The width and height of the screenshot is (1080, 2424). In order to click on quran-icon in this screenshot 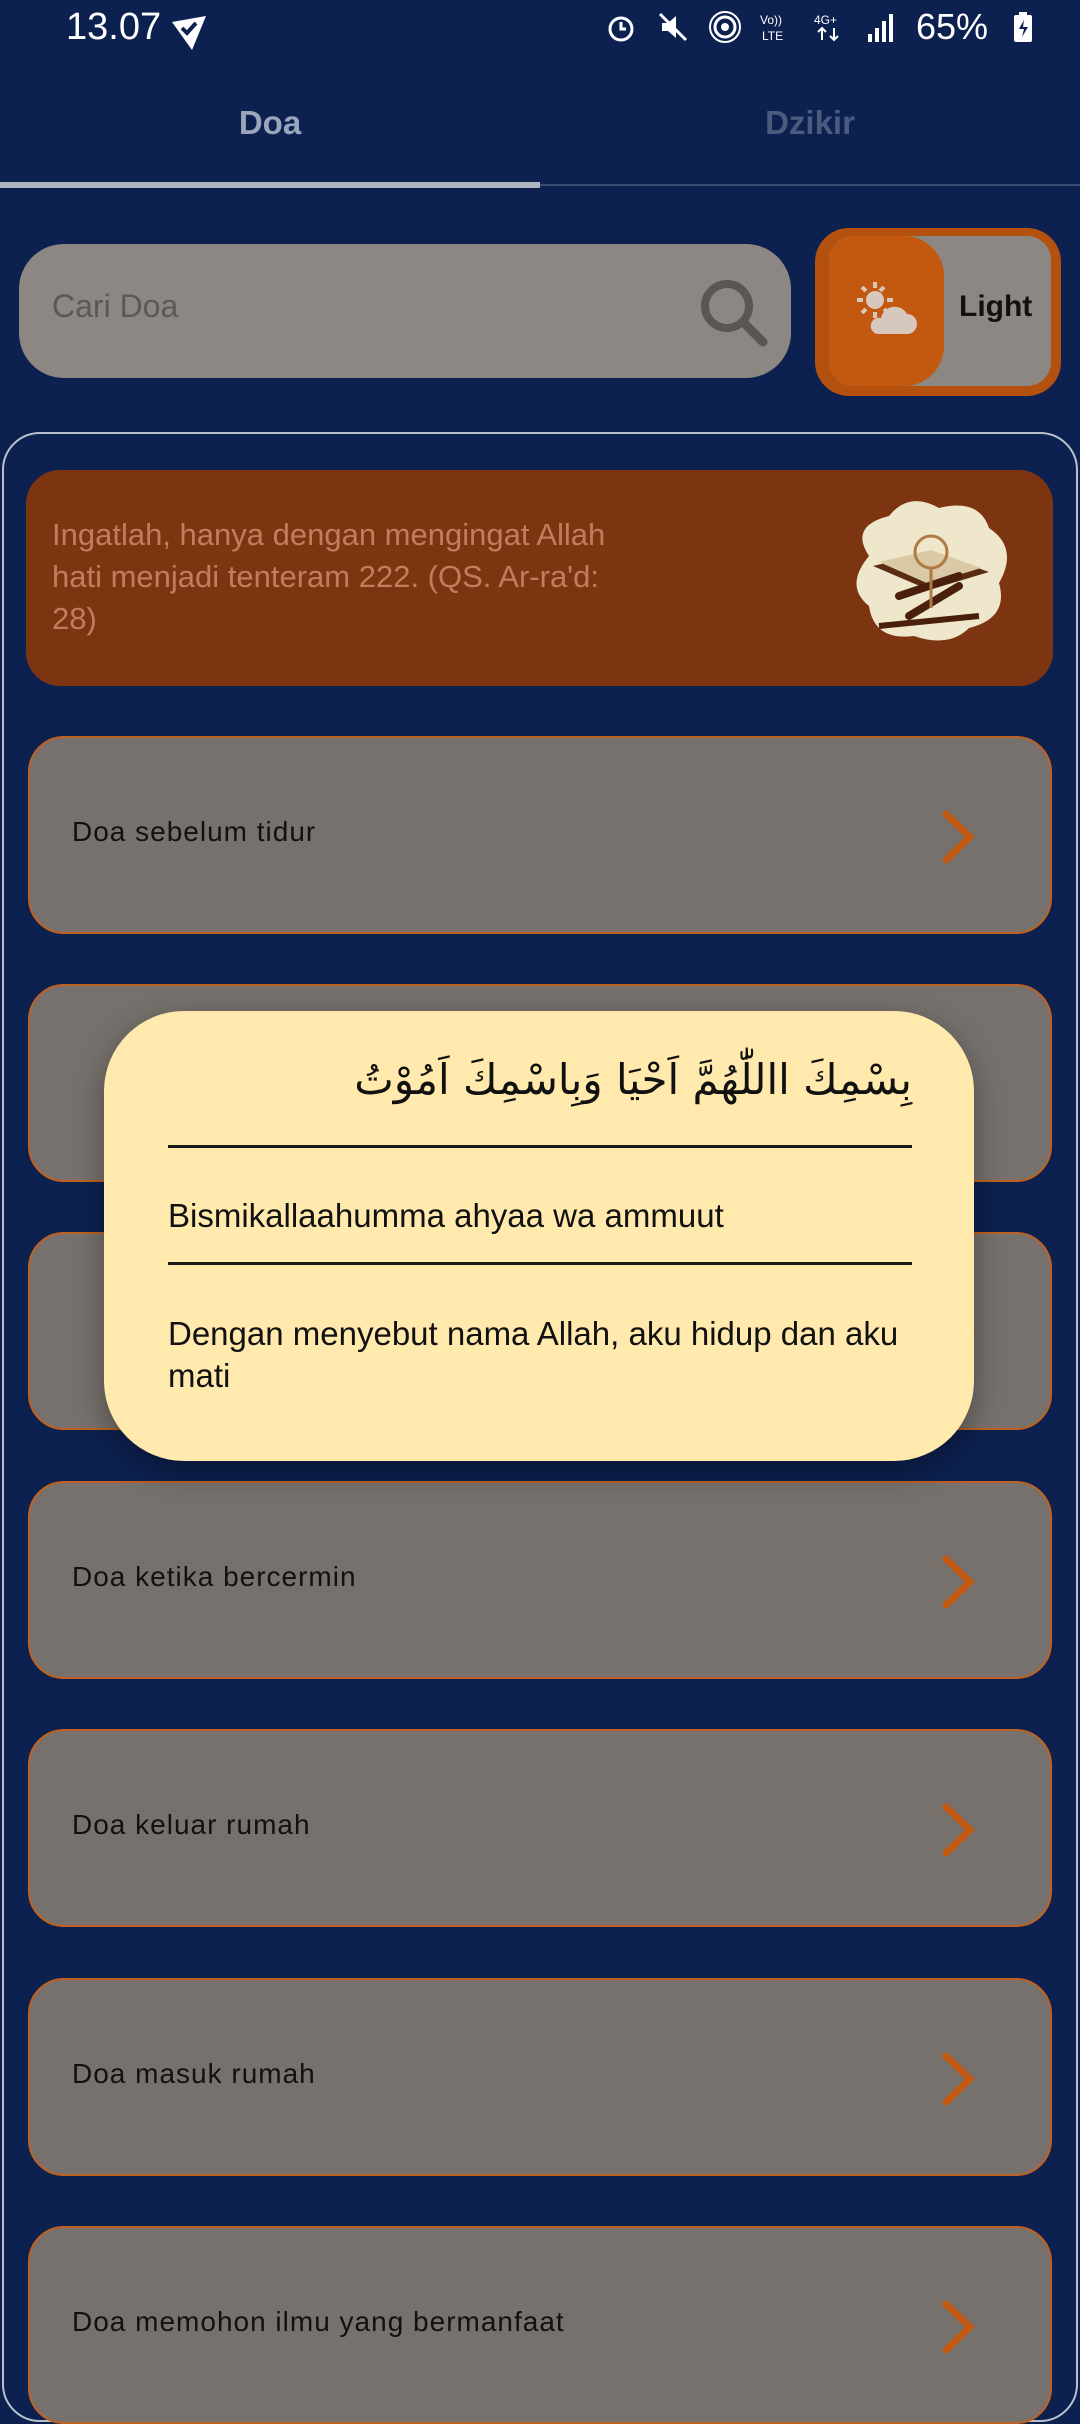, I will do `click(931, 571)`.